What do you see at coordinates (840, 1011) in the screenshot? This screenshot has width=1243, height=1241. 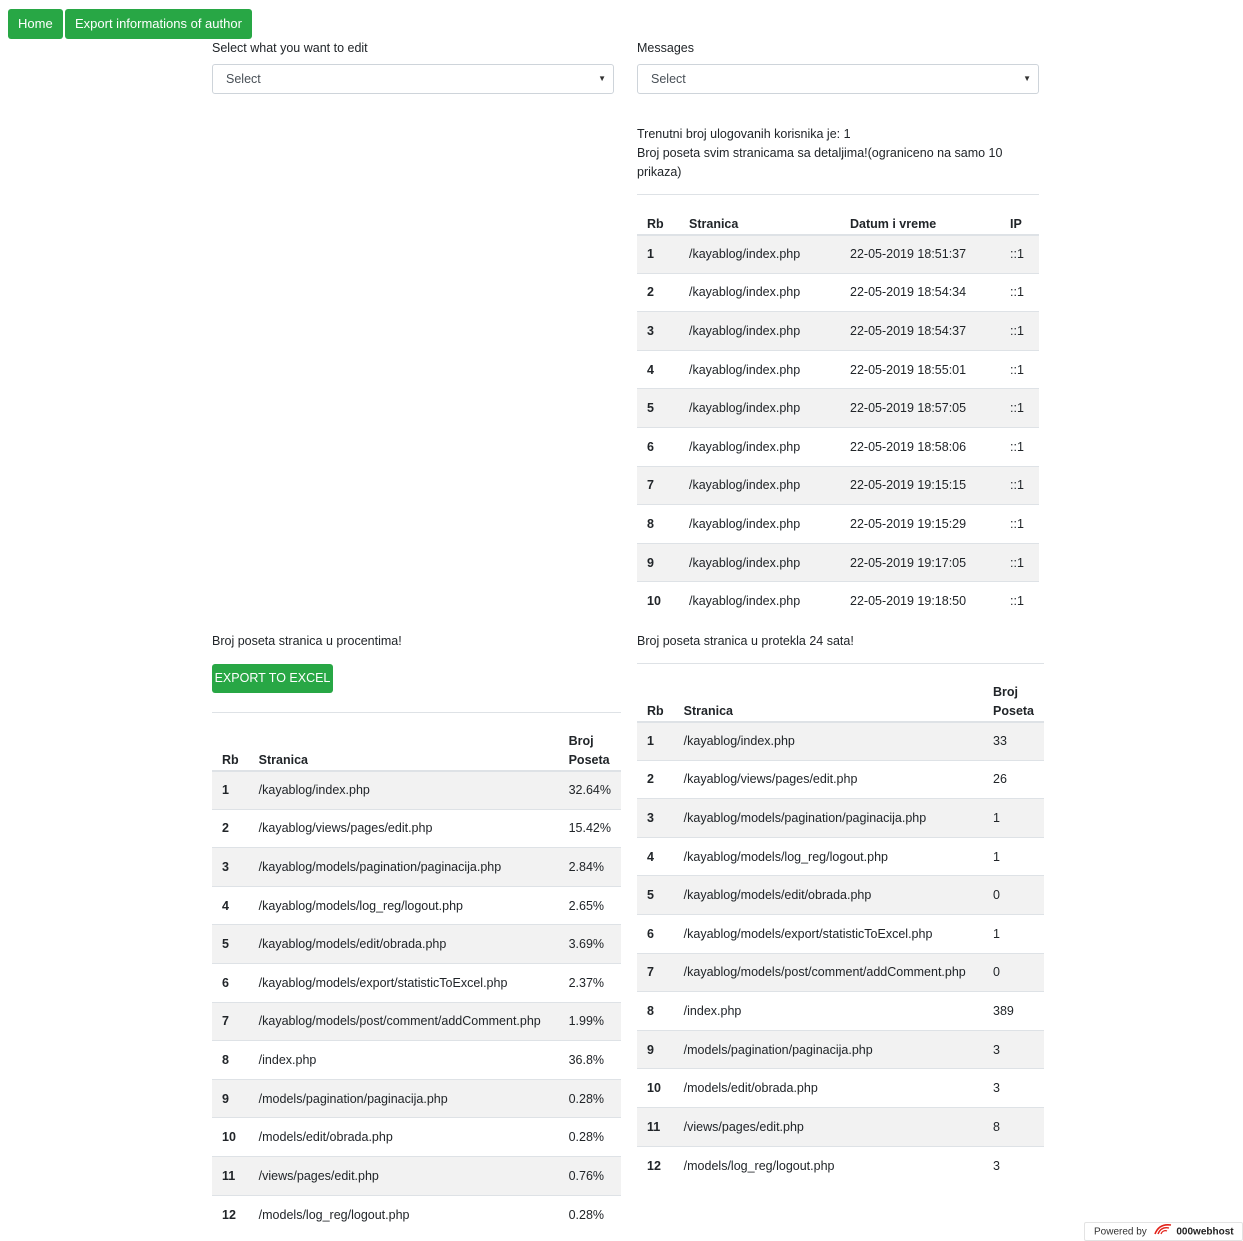 I see `table-row: 8/index.php 389` at bounding box center [840, 1011].